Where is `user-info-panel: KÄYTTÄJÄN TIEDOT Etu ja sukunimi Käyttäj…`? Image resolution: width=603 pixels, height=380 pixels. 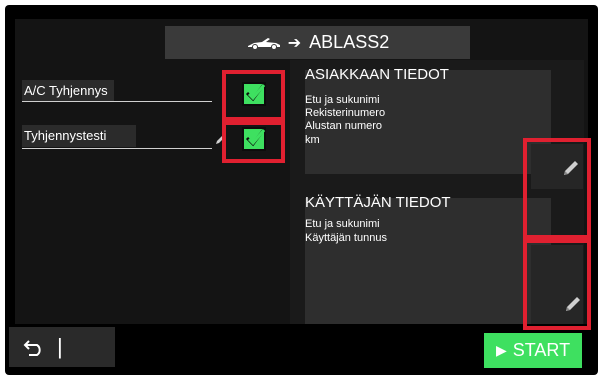 user-info-panel: KÄYTTÄJÄN TIEDOT Etu ja sukunimi Käyttäj… is located at coordinates (428, 259).